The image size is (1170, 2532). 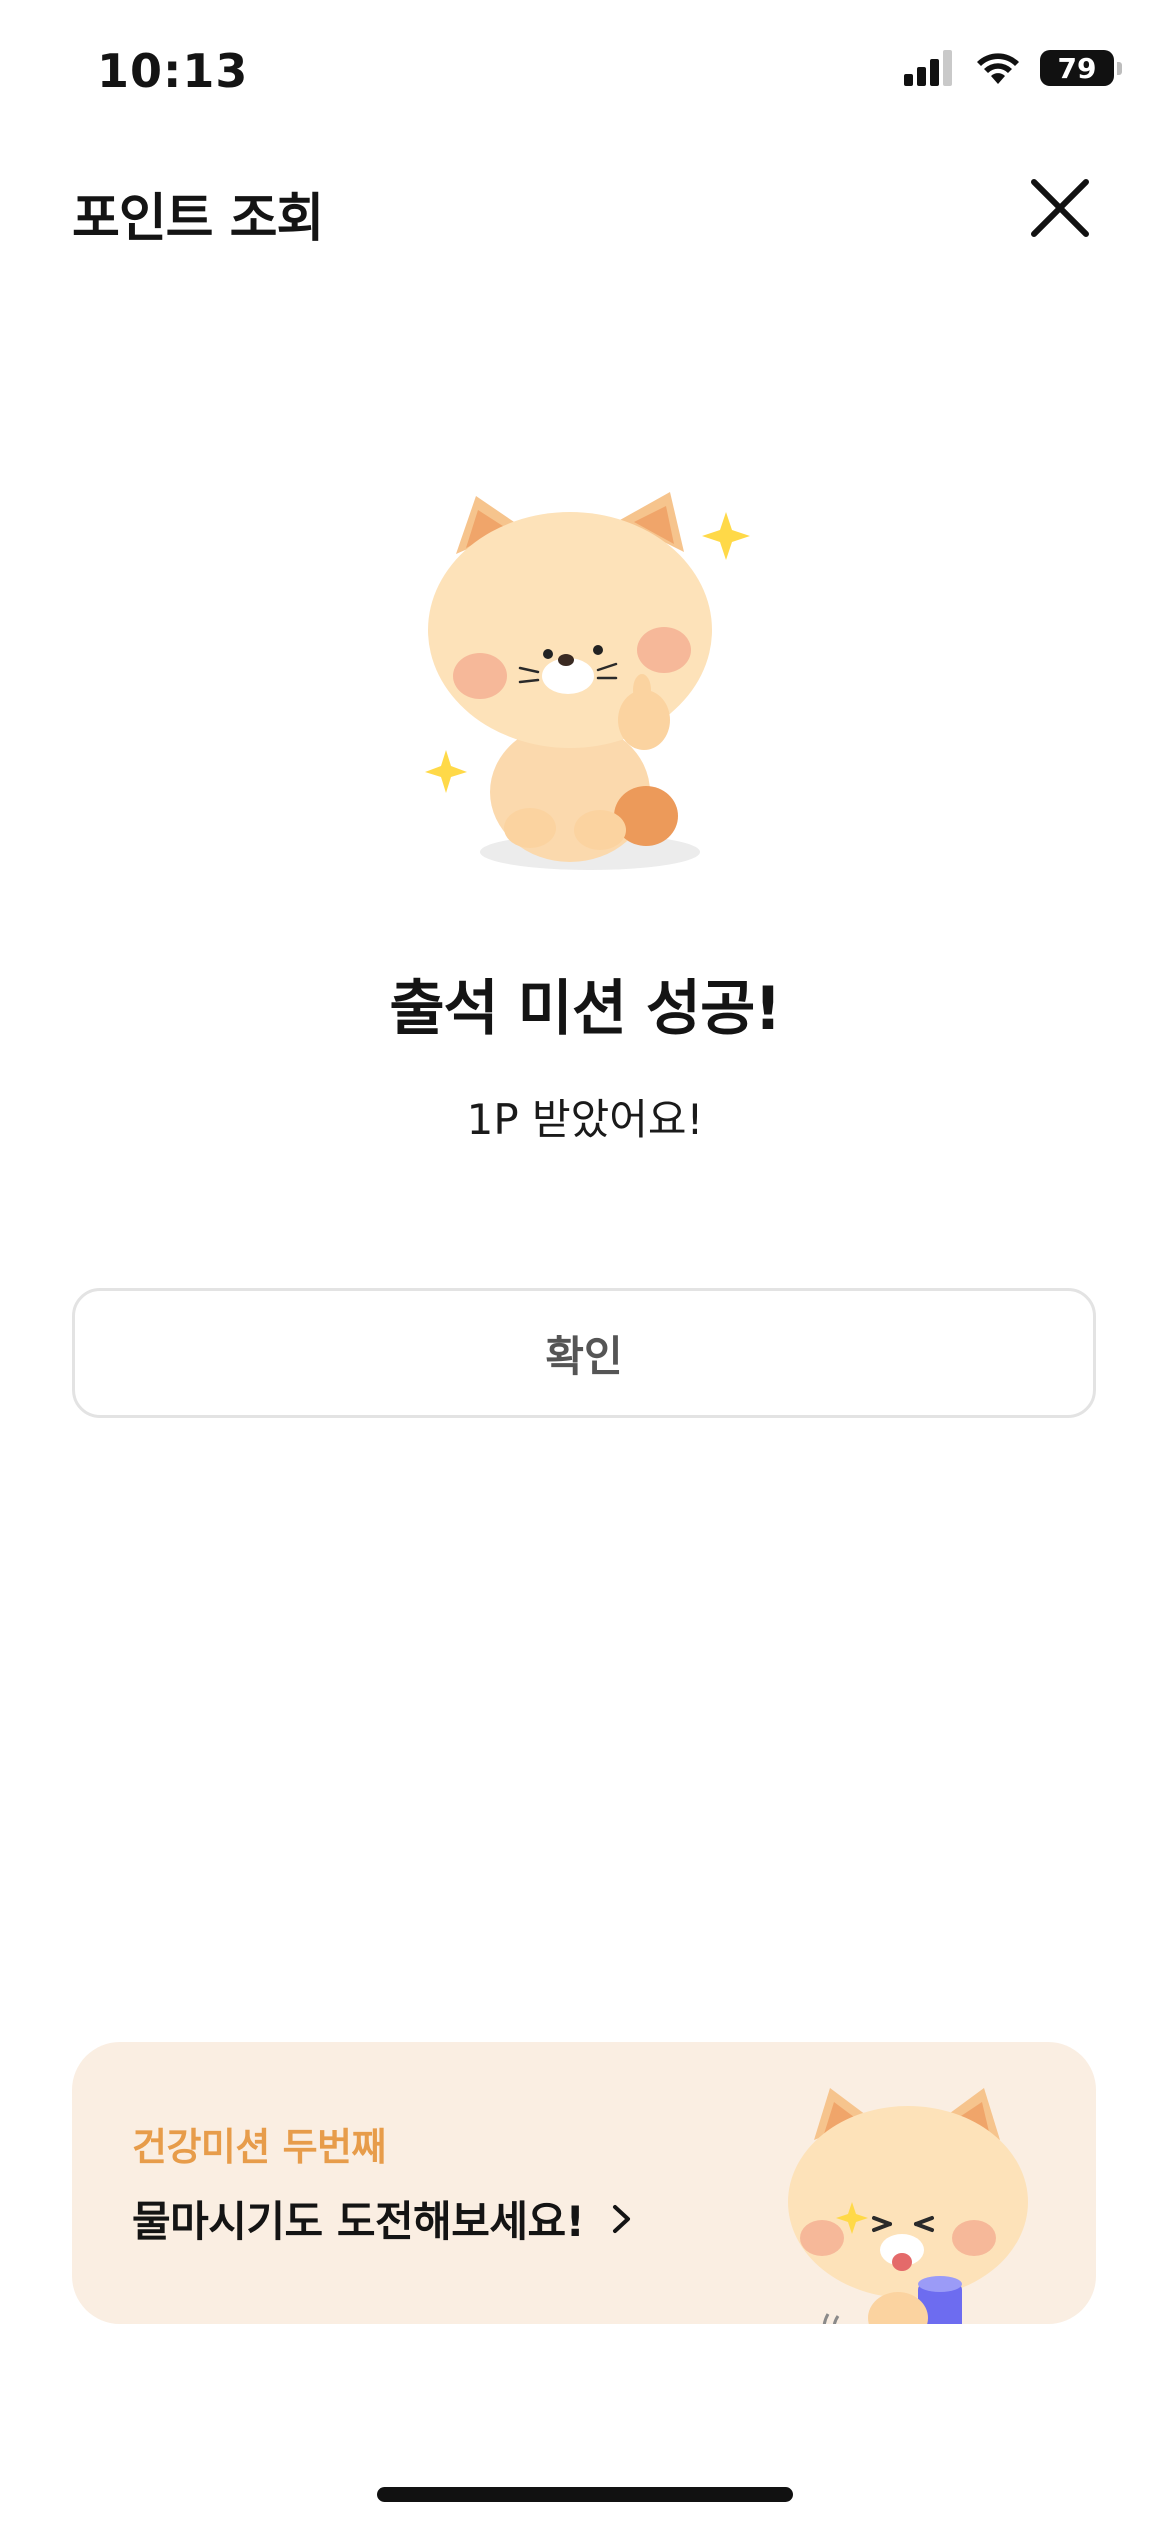 I want to click on mascot-illustration, so click(x=587, y=681).